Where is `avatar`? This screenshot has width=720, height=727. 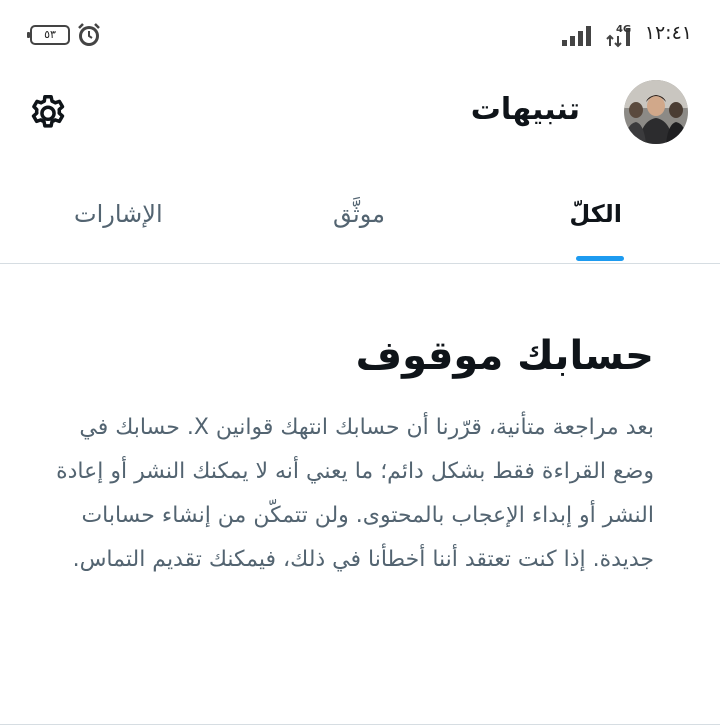 avatar is located at coordinates (656, 112).